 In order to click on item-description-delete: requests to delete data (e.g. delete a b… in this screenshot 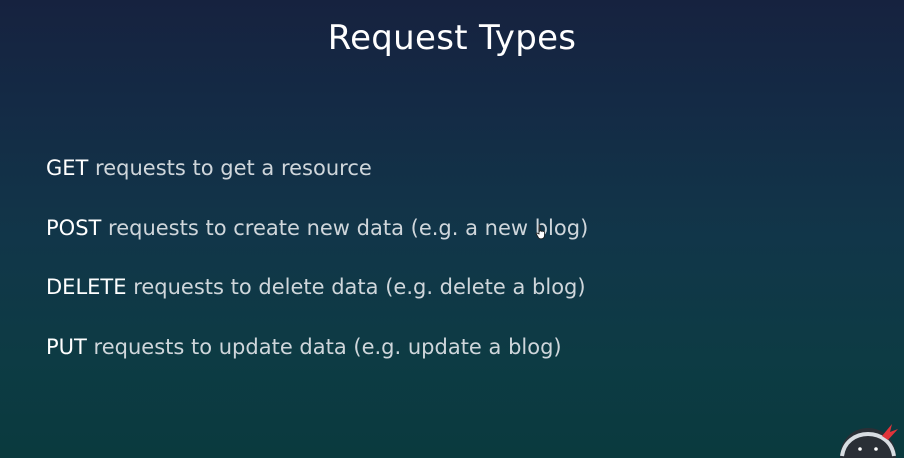, I will do `click(356, 287)`.